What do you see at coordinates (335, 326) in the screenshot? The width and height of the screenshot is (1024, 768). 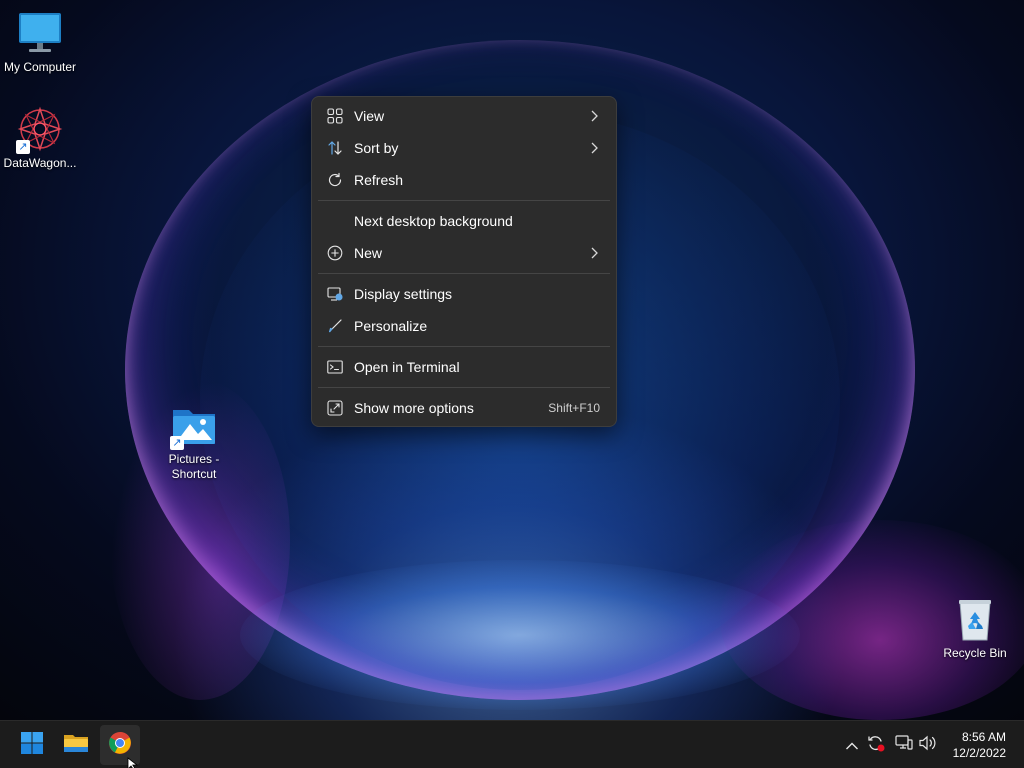 I see `brush-icon` at bounding box center [335, 326].